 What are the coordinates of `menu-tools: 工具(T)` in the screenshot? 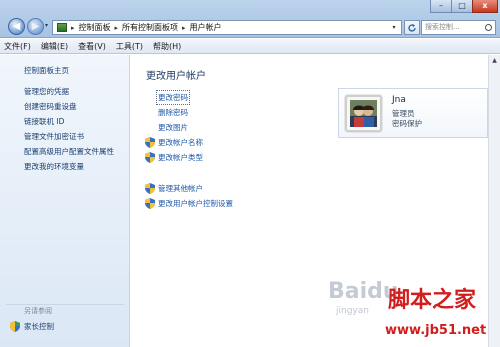 It's located at (129, 46).